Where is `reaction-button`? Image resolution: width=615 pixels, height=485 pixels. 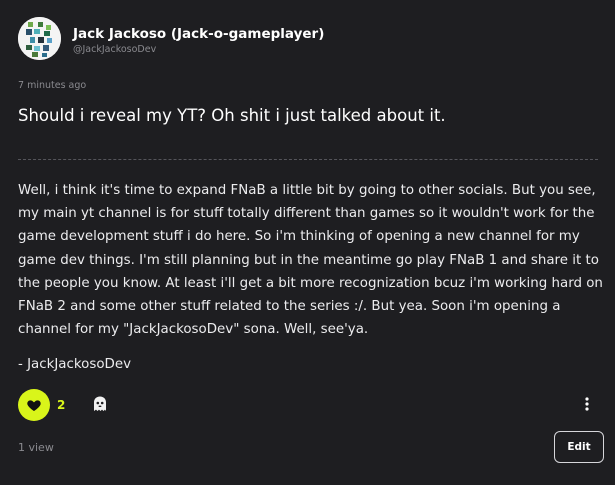 reaction-button is located at coordinates (100, 404).